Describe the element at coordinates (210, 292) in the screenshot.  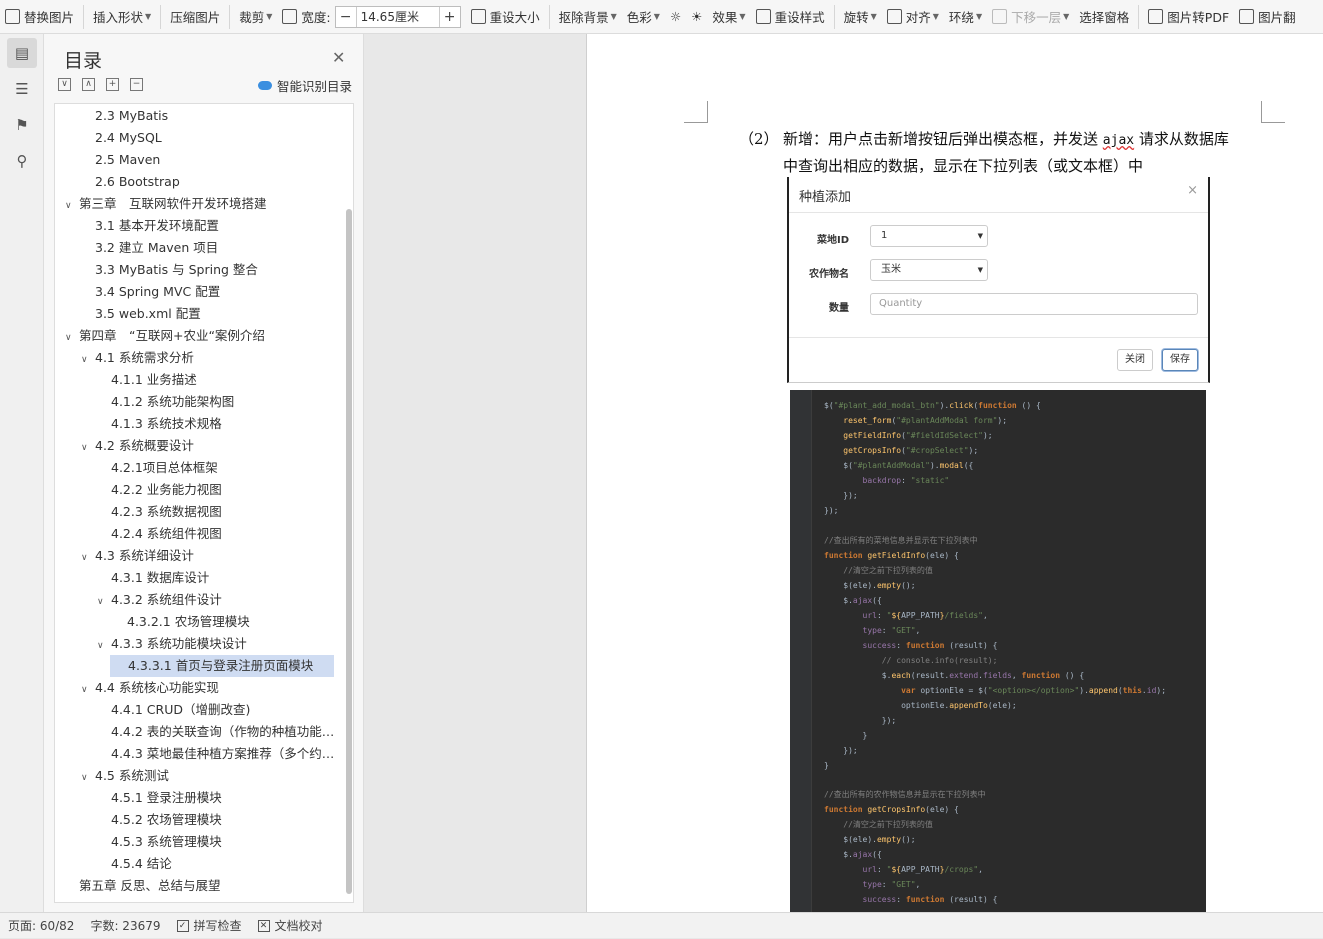
I see `toc-item: 3.4 Spring MVC 配置` at that location.